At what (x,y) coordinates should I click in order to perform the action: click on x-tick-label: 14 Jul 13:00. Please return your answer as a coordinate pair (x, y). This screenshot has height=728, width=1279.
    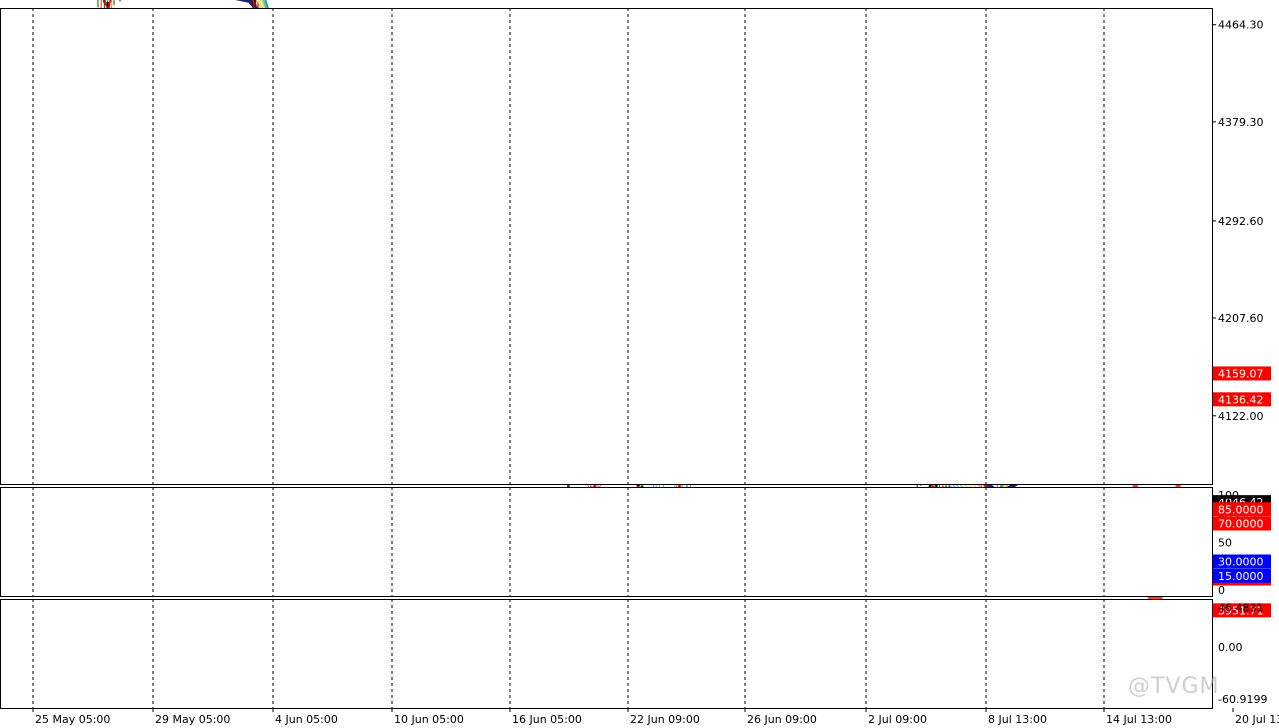
    Looking at the image, I should click on (1139, 719).